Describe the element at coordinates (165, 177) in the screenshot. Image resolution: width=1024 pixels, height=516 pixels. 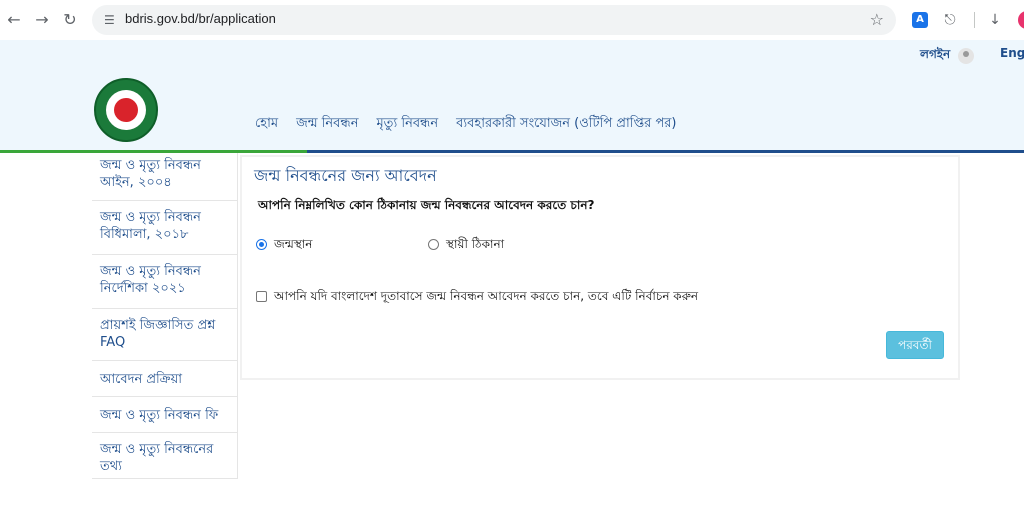
I see `sidebar-item-act-2004: জন্ম ও মৃত্যু নিবন্ধন আইন, ২০০৪` at that location.